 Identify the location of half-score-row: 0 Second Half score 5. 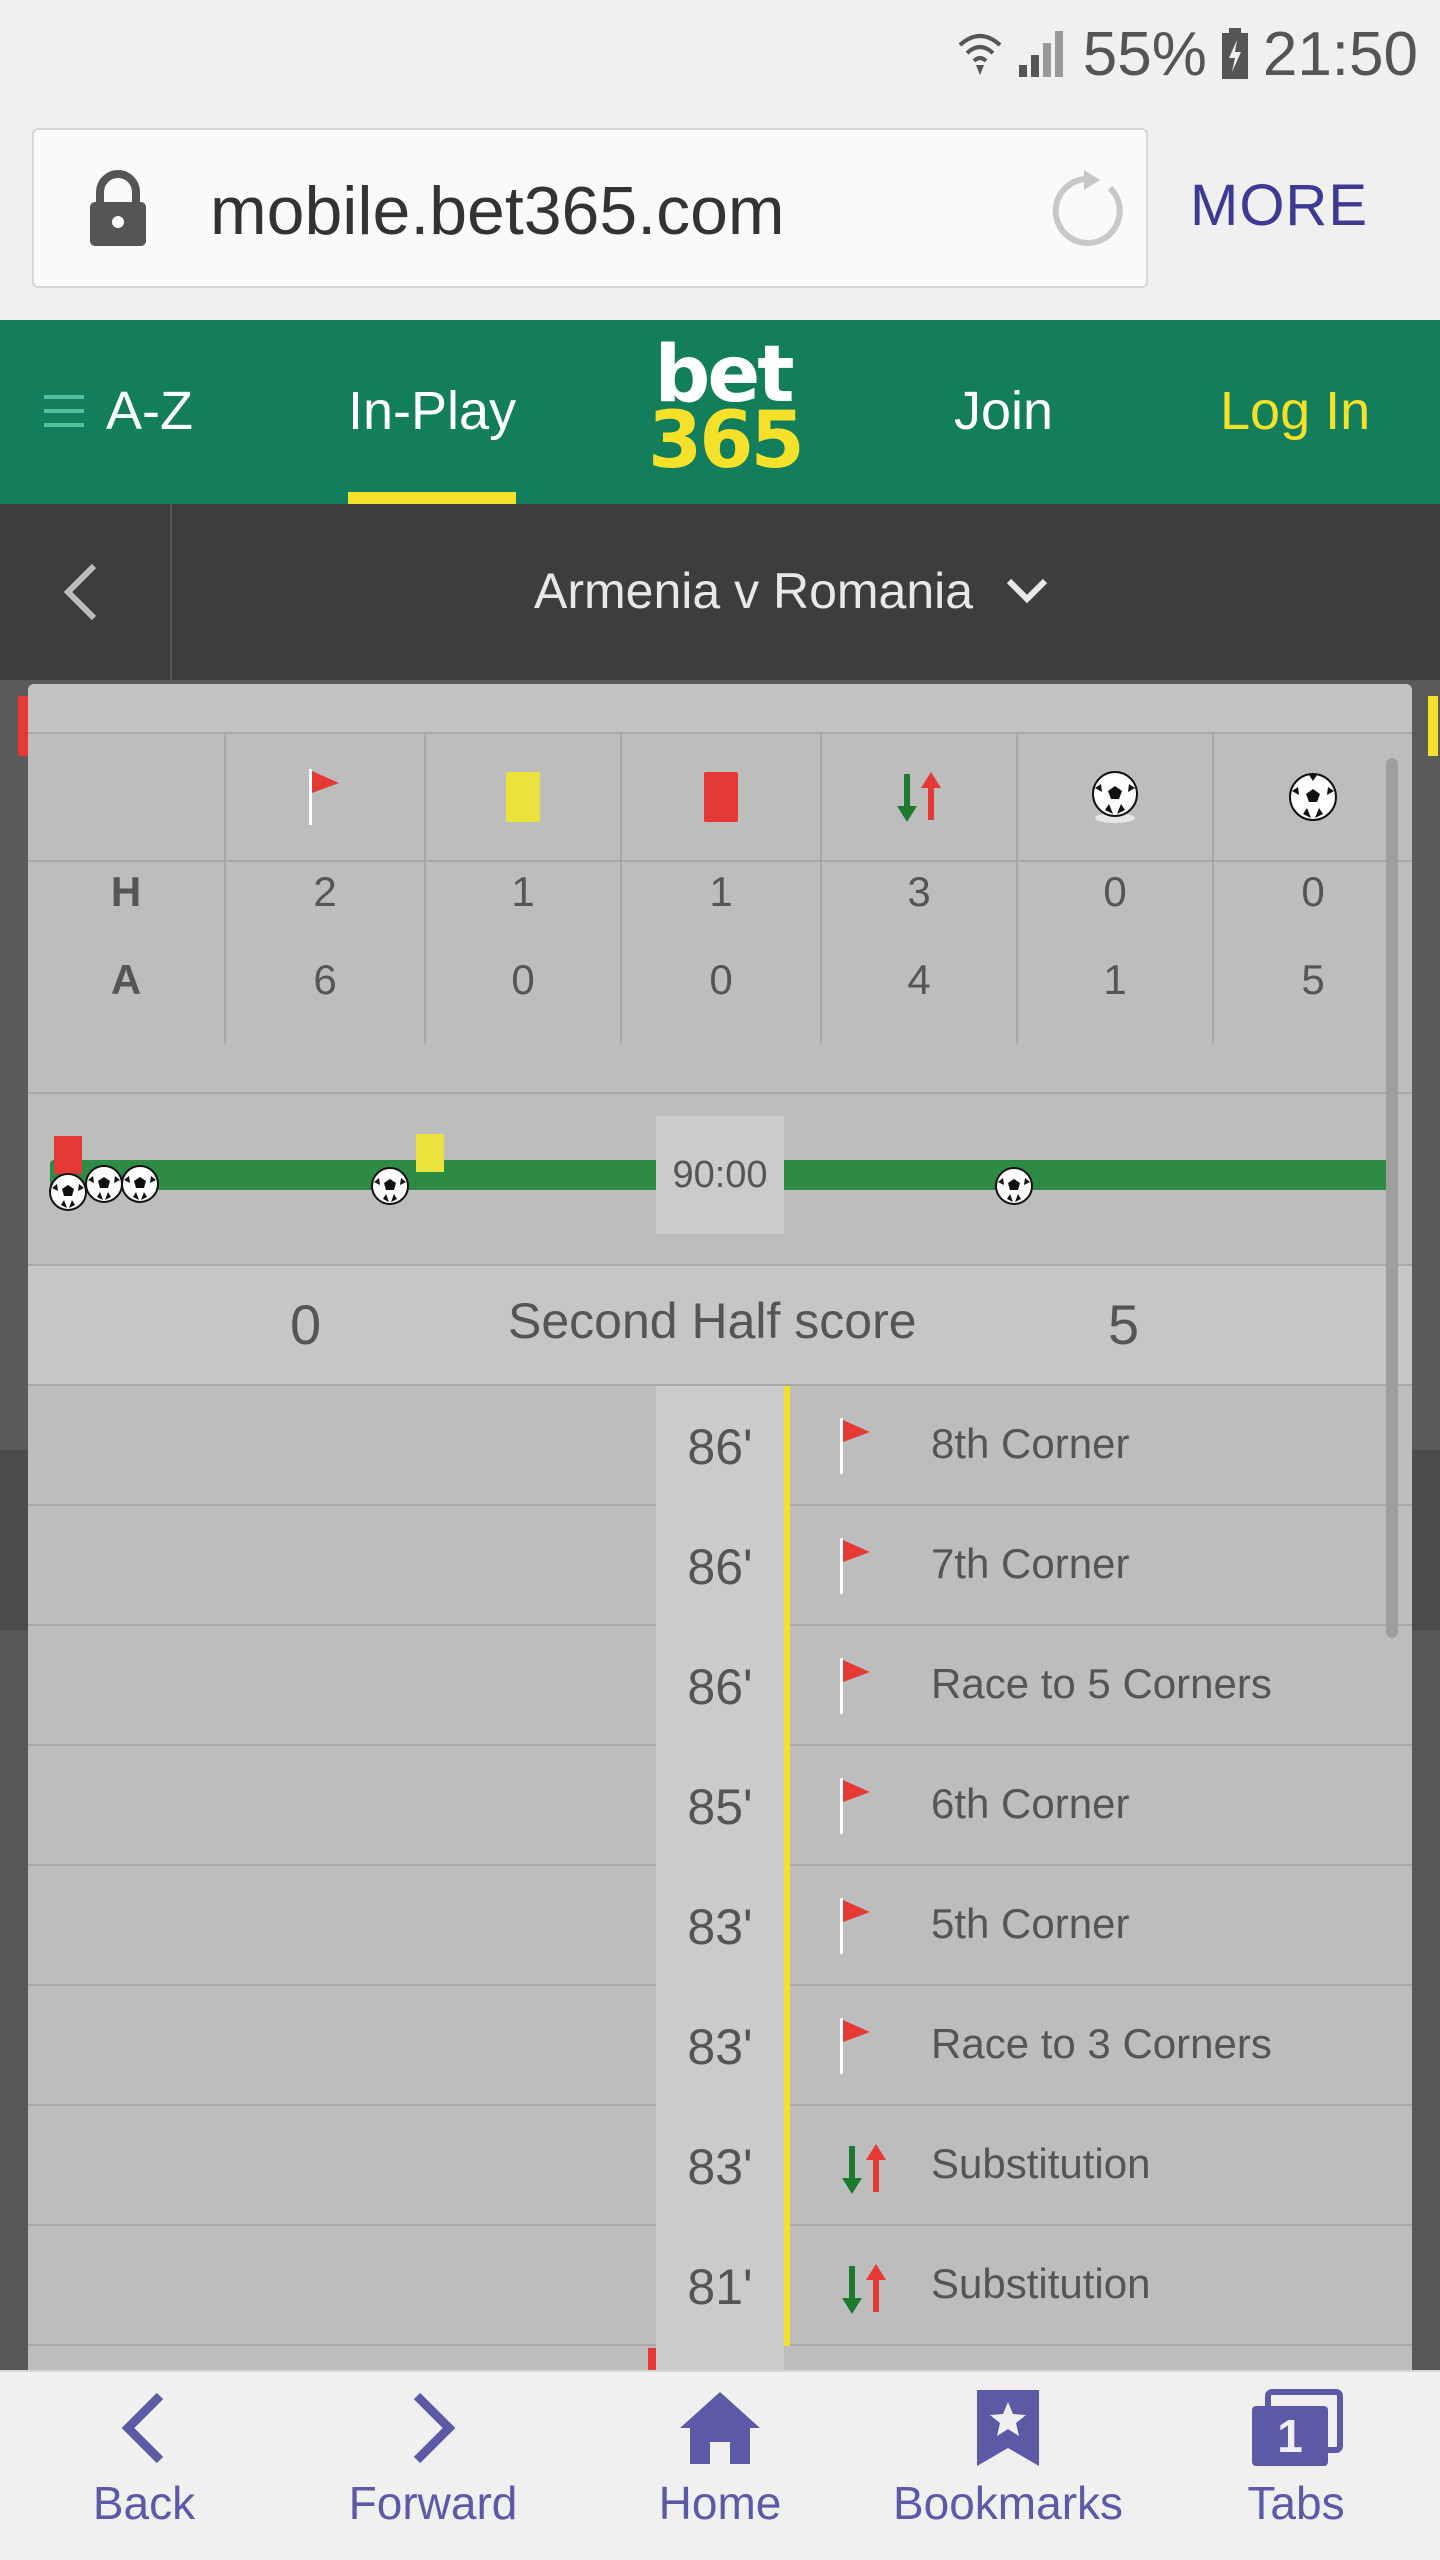
(720, 1325).